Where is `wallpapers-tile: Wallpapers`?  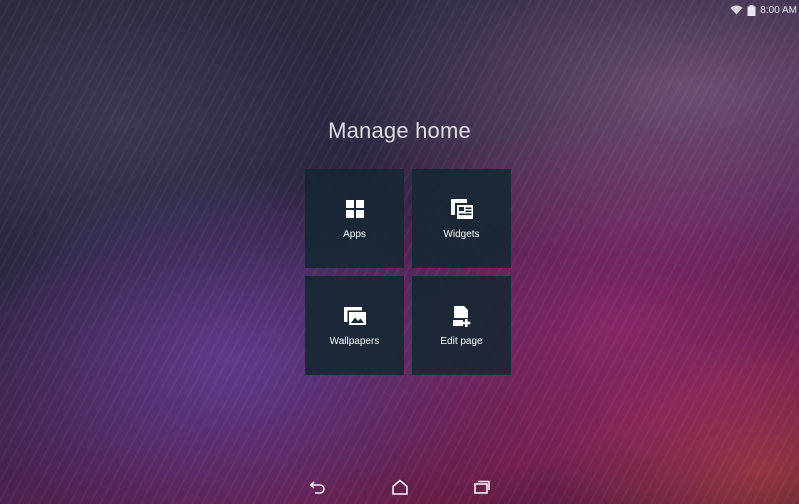
wallpapers-tile: Wallpapers is located at coordinates (354, 325).